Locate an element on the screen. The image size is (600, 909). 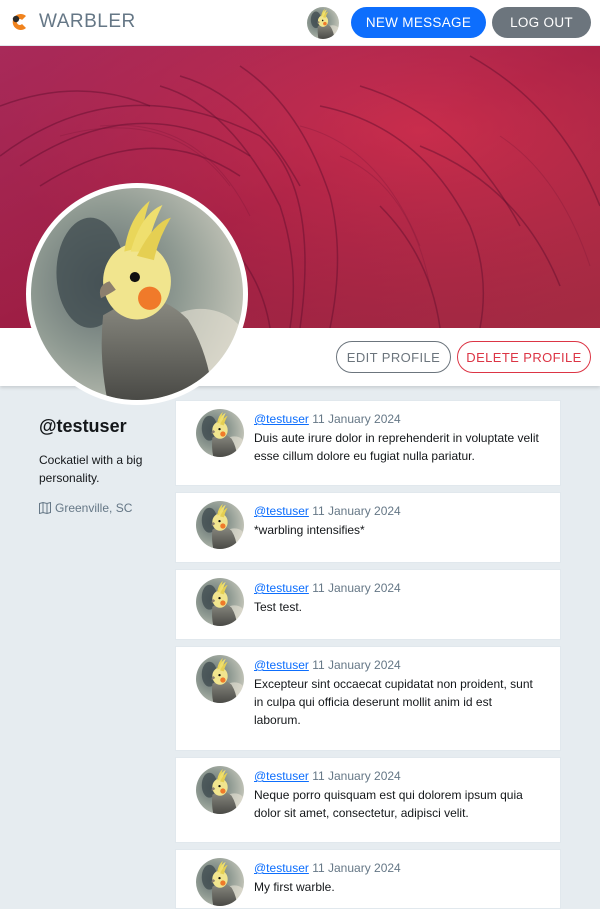
message-item: @testuser 11 January 2024 Test test. is located at coordinates (368, 604).